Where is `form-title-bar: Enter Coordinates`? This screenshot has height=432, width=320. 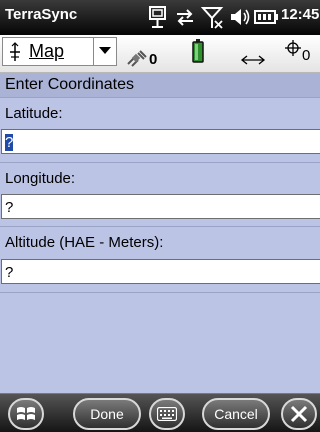
form-title-bar: Enter Coordinates is located at coordinates (160, 85).